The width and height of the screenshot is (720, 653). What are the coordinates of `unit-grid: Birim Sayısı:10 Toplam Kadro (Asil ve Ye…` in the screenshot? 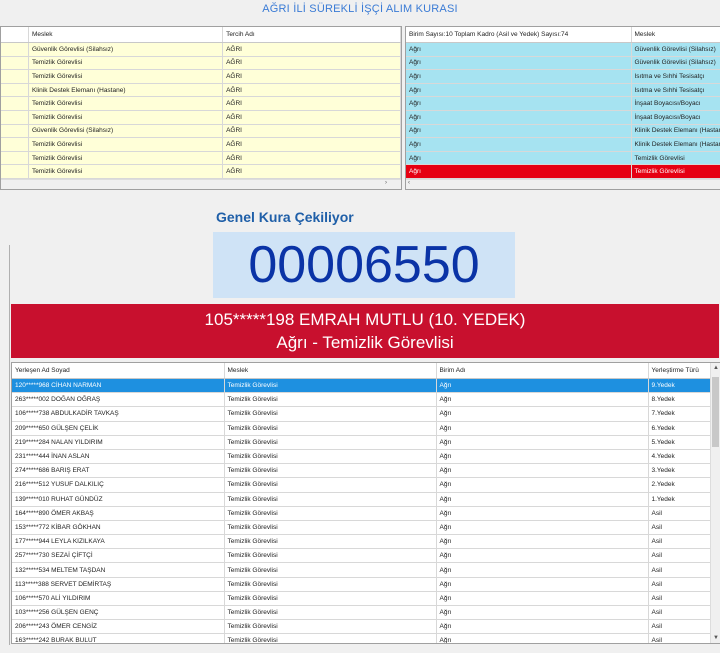 It's located at (562, 108).